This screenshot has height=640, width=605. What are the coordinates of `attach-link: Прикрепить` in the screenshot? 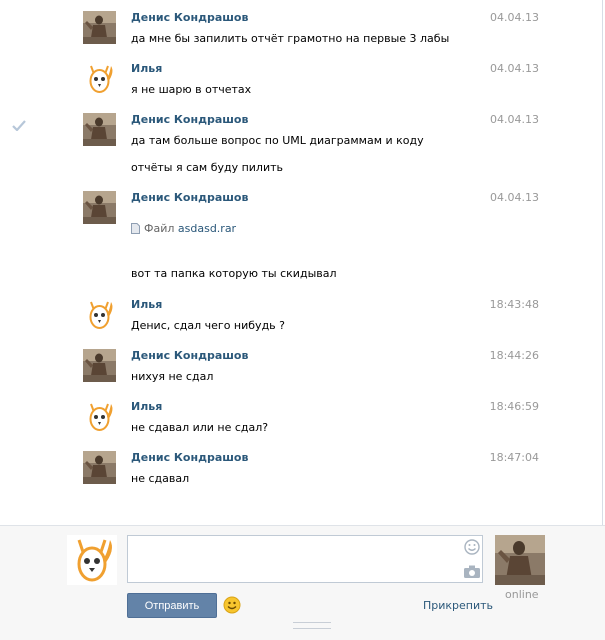 It's located at (458, 605).